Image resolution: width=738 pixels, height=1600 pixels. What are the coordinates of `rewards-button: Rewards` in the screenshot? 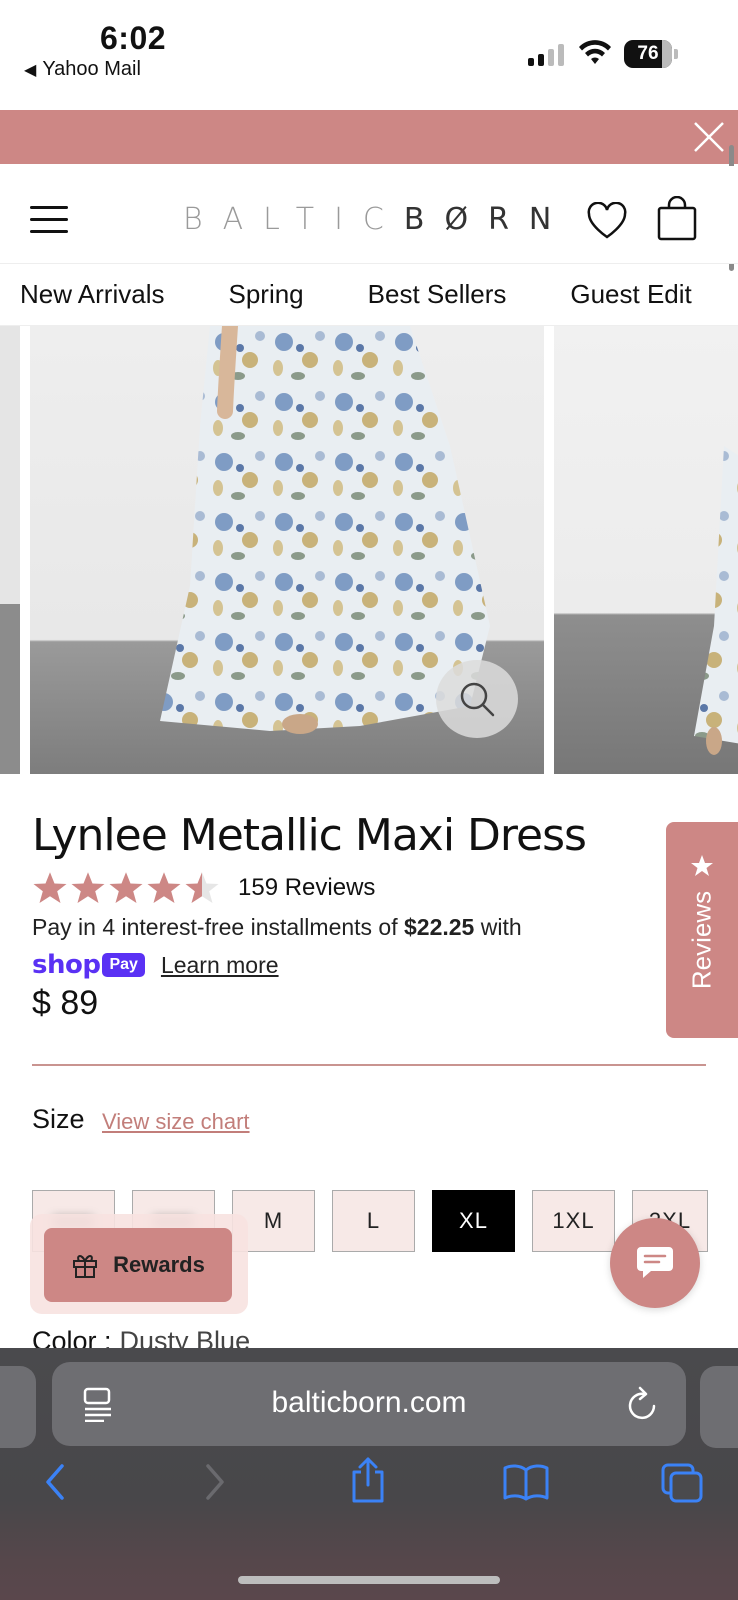 It's located at (138, 1265).